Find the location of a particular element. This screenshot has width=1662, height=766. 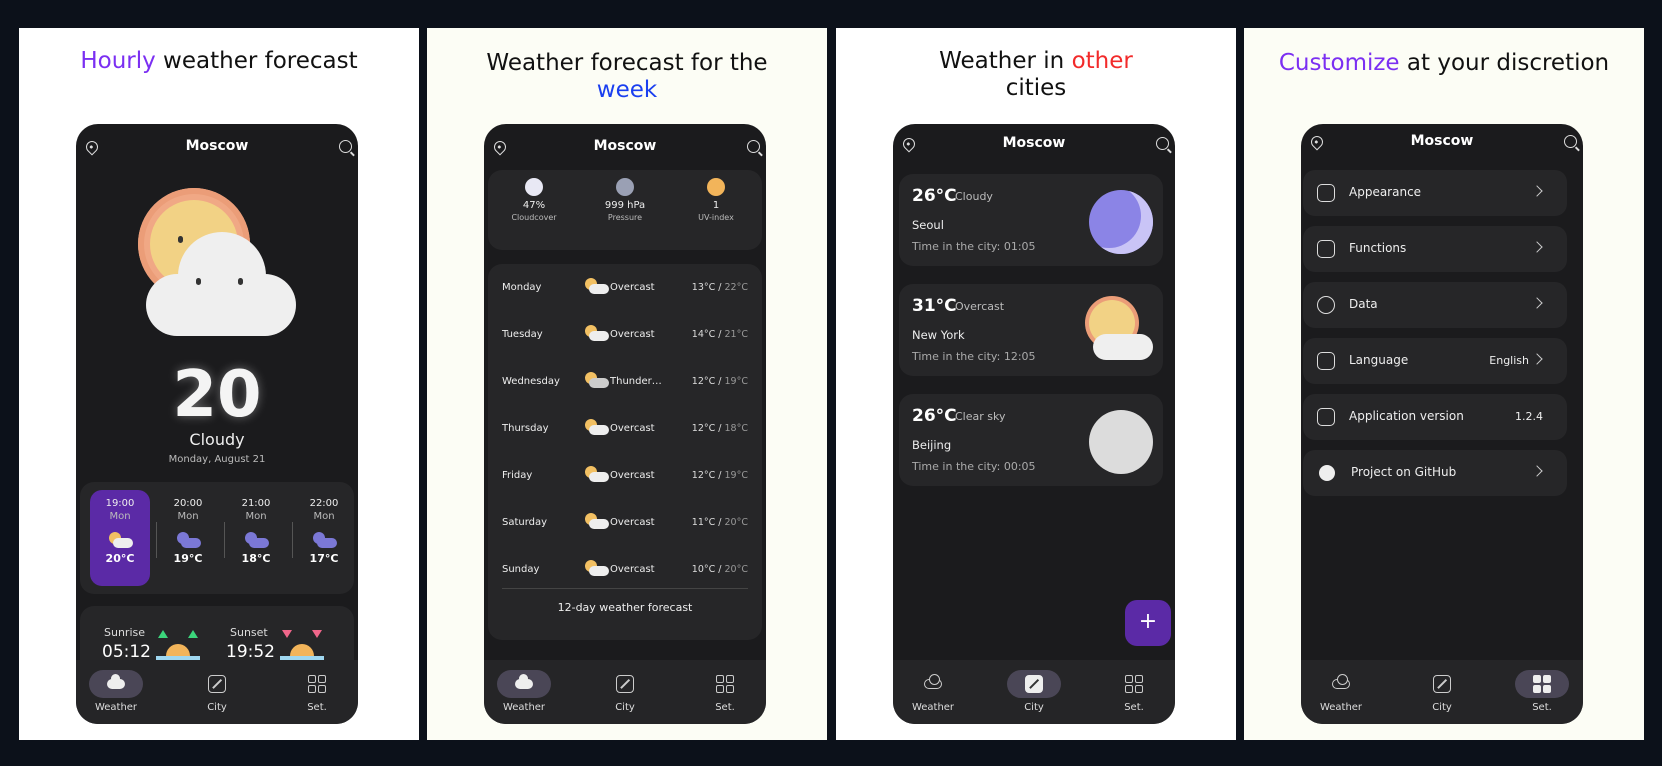

headline-text: cities is located at coordinates (1036, 88).